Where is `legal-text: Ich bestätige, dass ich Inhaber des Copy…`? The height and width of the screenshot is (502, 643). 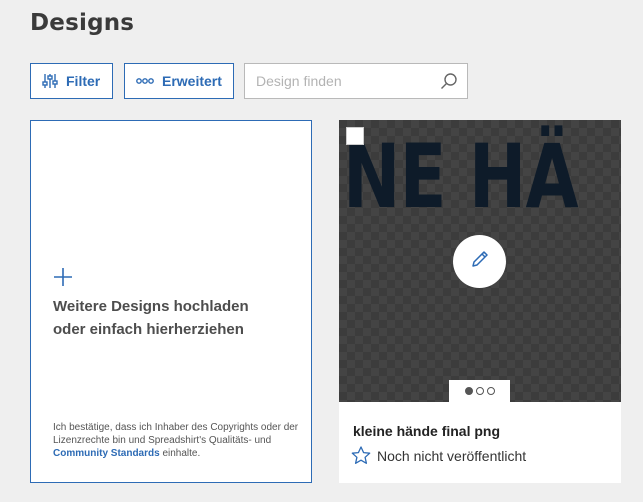
legal-text: Ich bestätige, dass ich Inhaber des Copy… is located at coordinates (176, 434).